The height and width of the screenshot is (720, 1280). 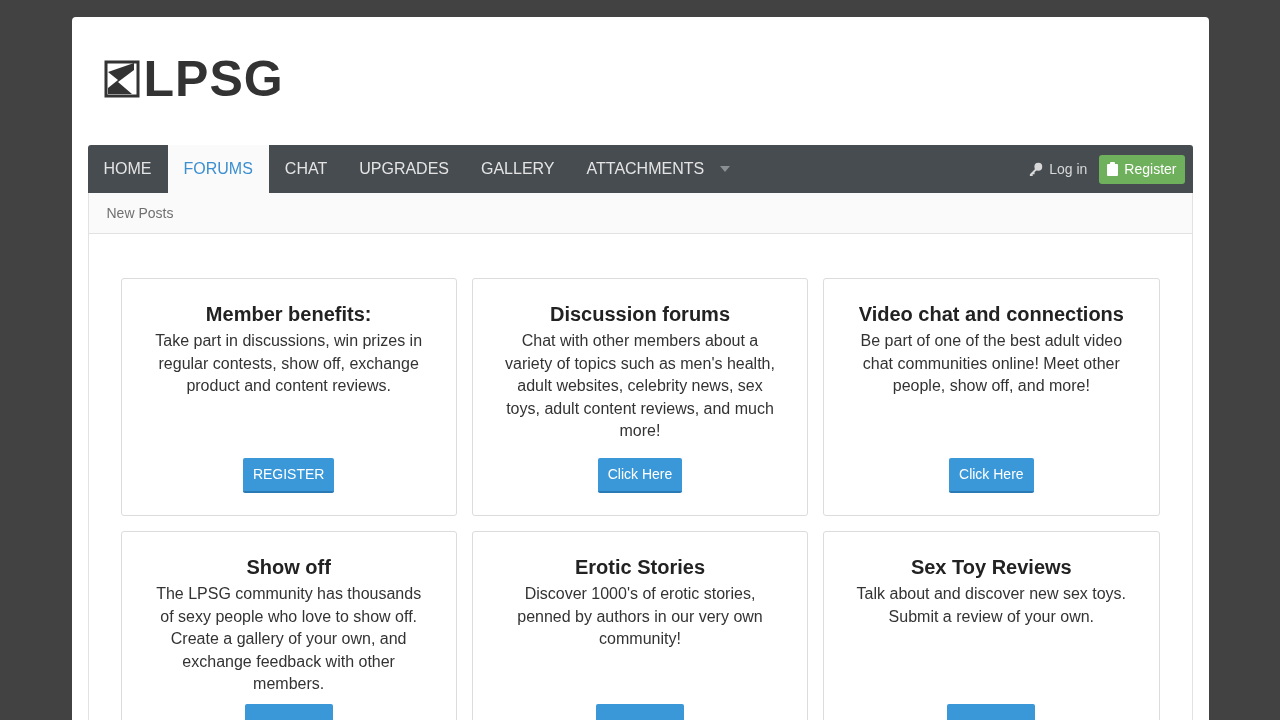 What do you see at coordinates (991, 314) in the screenshot?
I see `card-title: Video chat and connections` at bounding box center [991, 314].